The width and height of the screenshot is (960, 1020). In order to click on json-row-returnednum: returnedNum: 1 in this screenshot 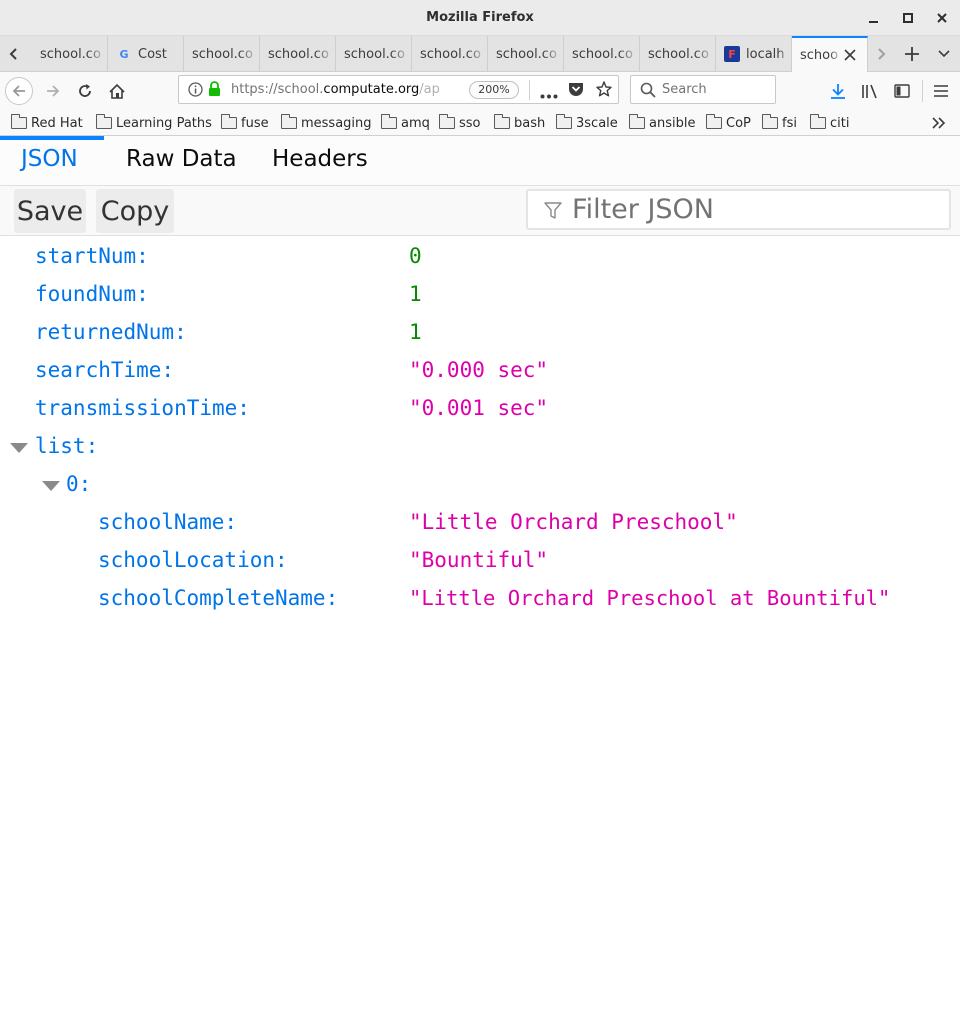, I will do `click(480, 333)`.